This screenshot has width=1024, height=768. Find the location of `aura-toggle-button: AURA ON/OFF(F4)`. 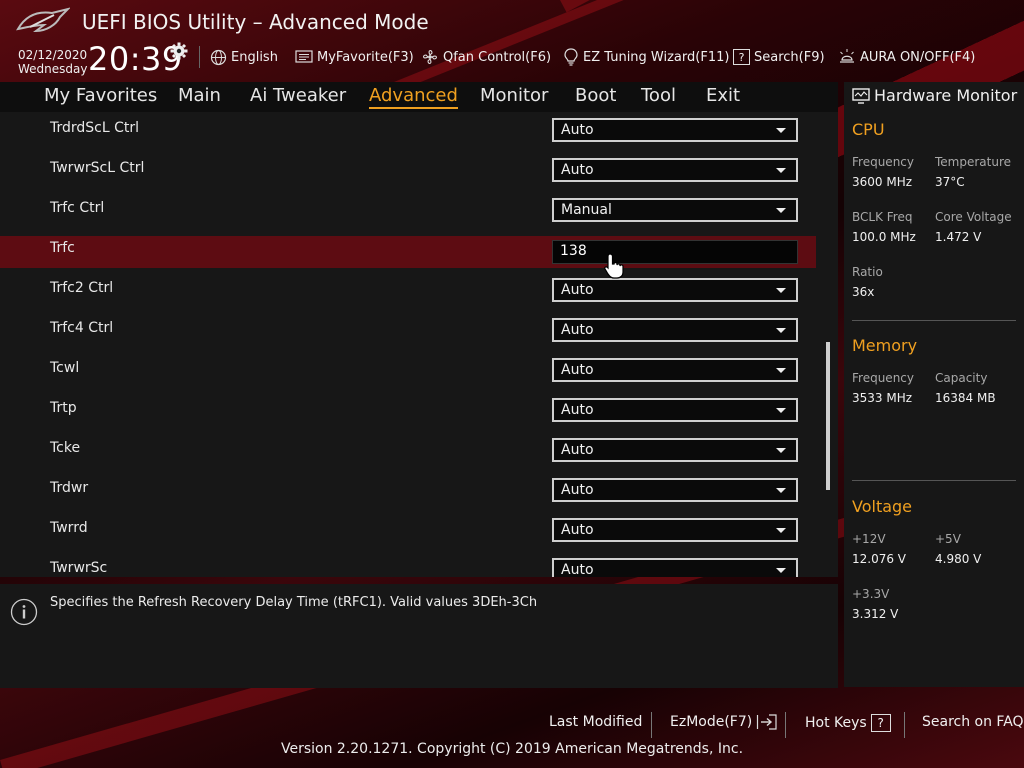

aura-toggle-button: AURA ON/OFF(F4) is located at coordinates (906, 57).